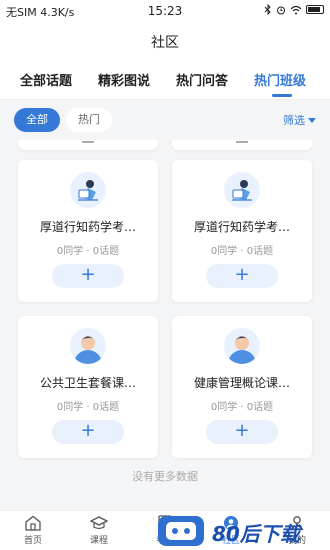  I want to click on alarm-icon, so click(281, 10).